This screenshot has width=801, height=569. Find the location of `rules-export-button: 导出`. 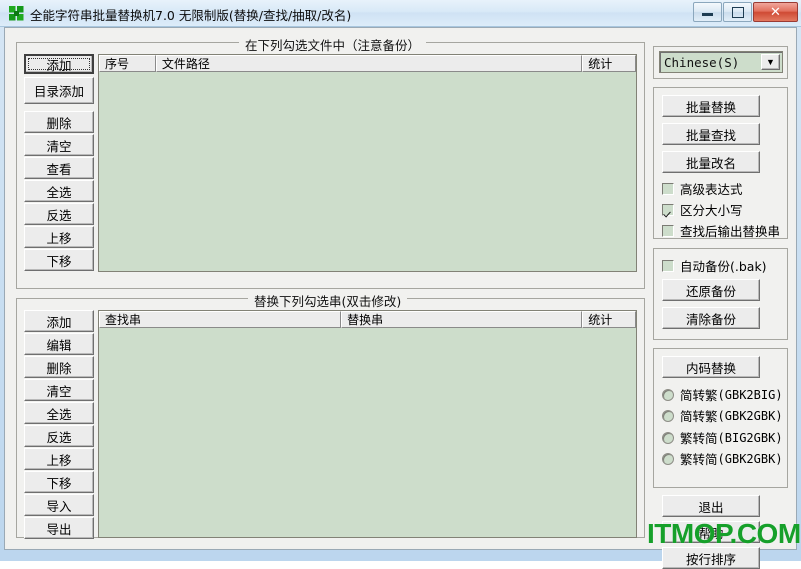

rules-export-button: 导出 is located at coordinates (59, 528).